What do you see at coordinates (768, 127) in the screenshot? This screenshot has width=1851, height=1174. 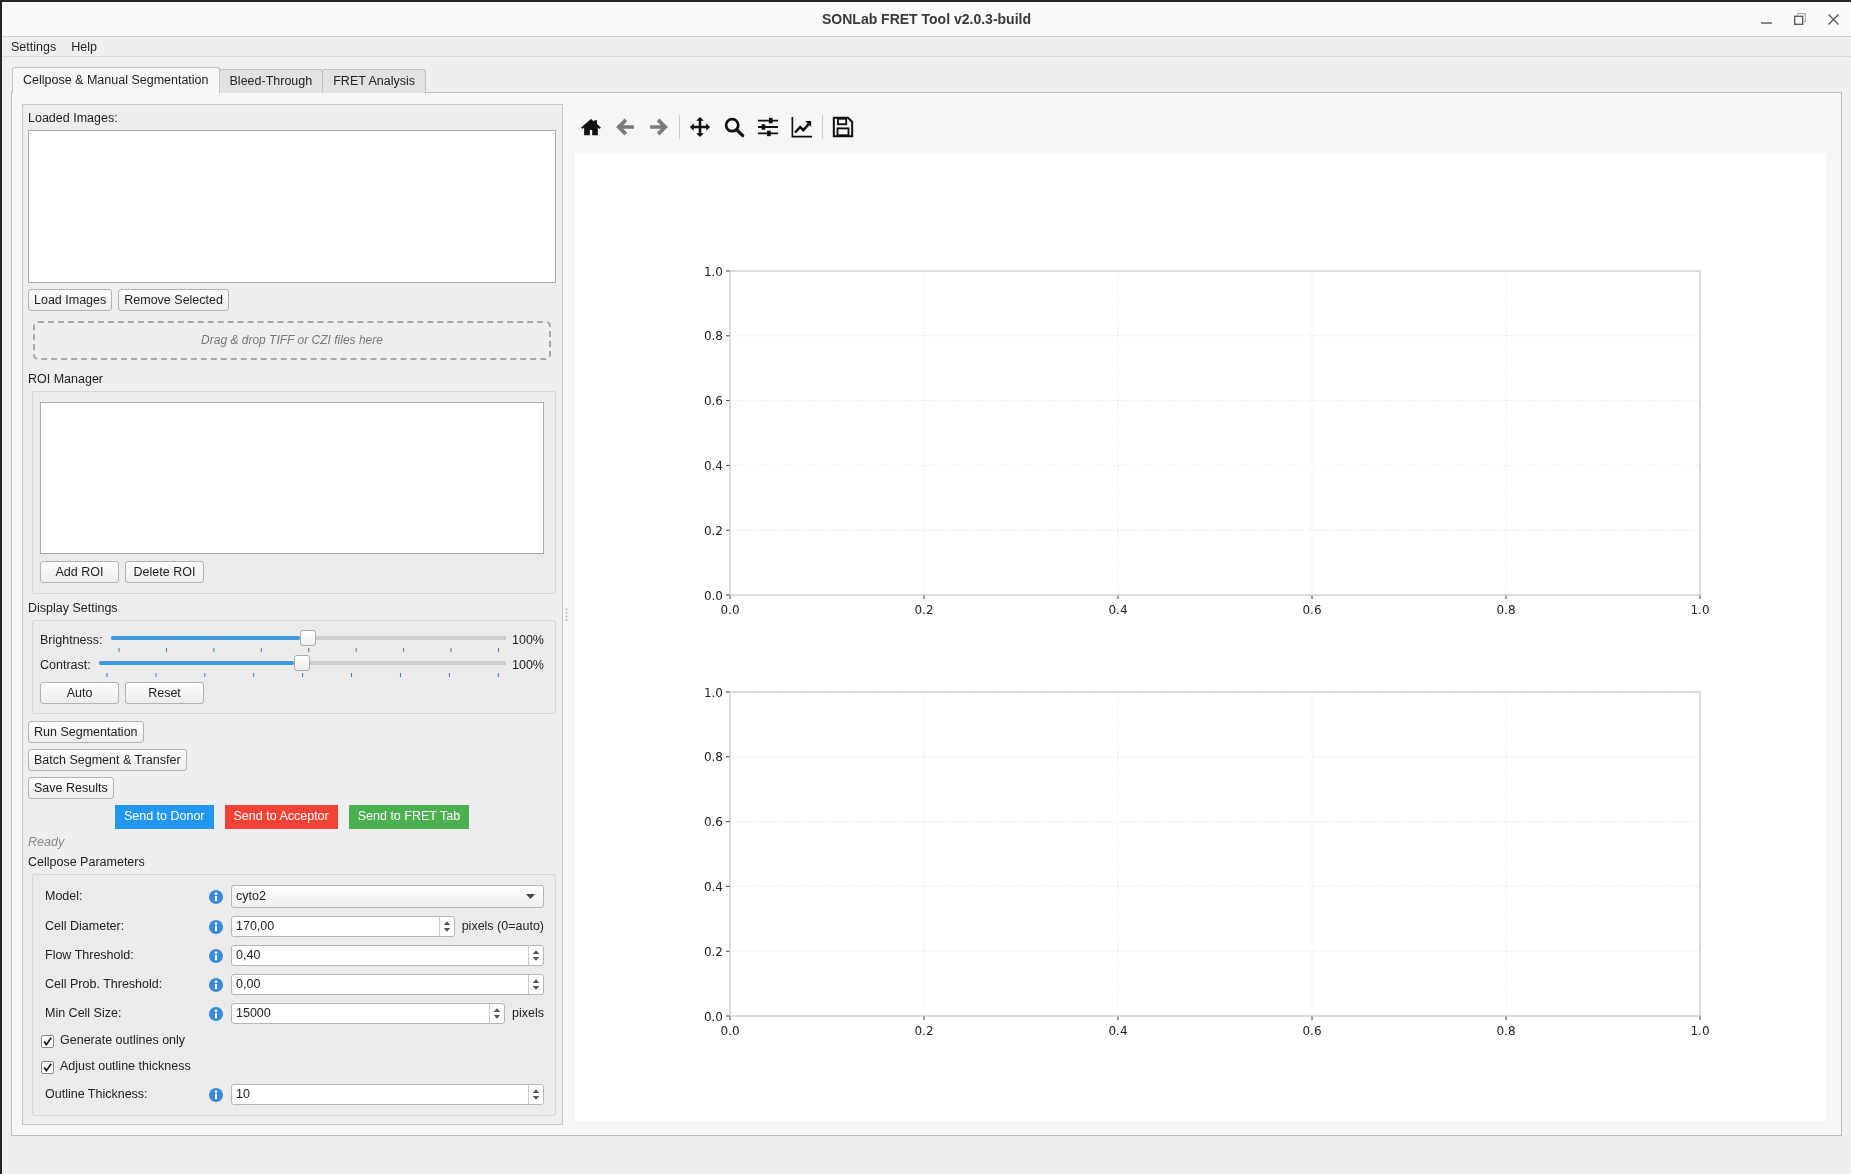 I see `sliders-icon` at bounding box center [768, 127].